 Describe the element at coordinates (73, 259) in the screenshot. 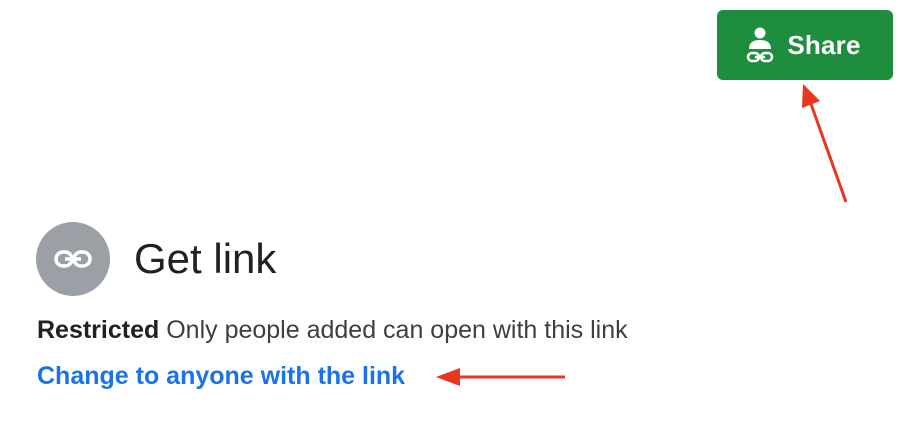

I see `link-icon` at that location.